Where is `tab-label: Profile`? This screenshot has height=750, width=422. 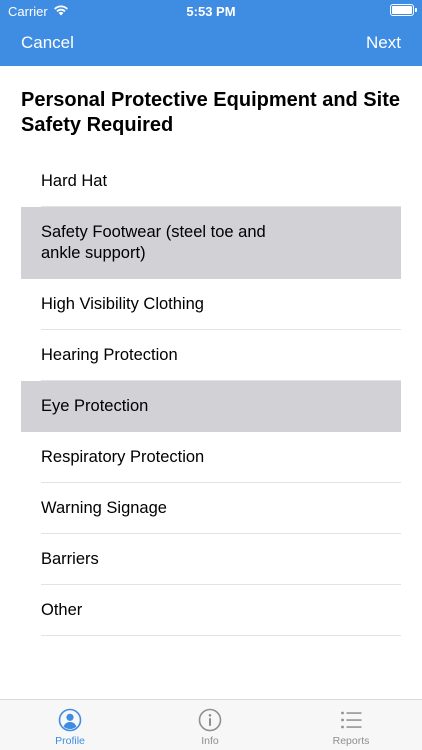 tab-label: Profile is located at coordinates (70, 741).